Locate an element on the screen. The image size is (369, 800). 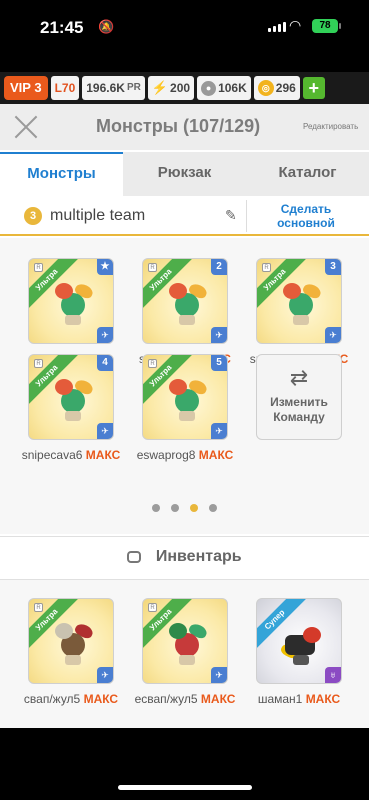
change-team-button: ⇄ Изменить Команду is located at coordinates (299, 397).